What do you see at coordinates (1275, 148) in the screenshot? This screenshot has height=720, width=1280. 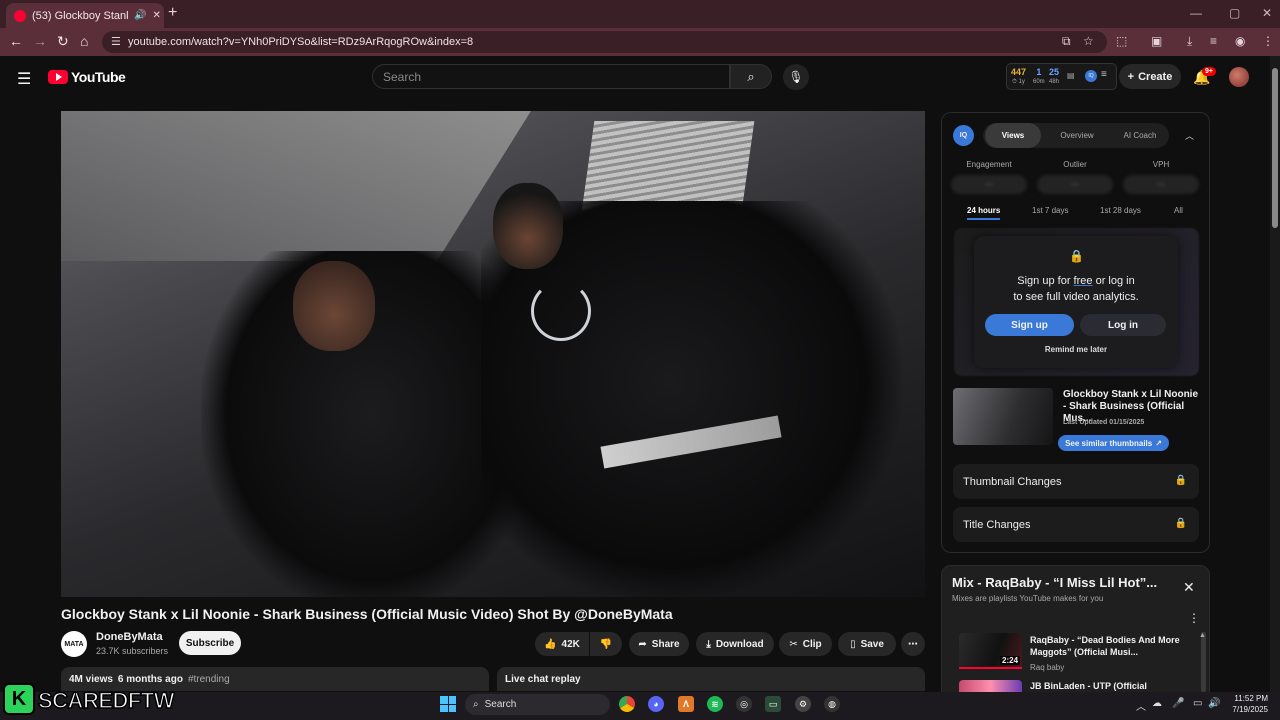 I see `scrollbar-thumb` at bounding box center [1275, 148].